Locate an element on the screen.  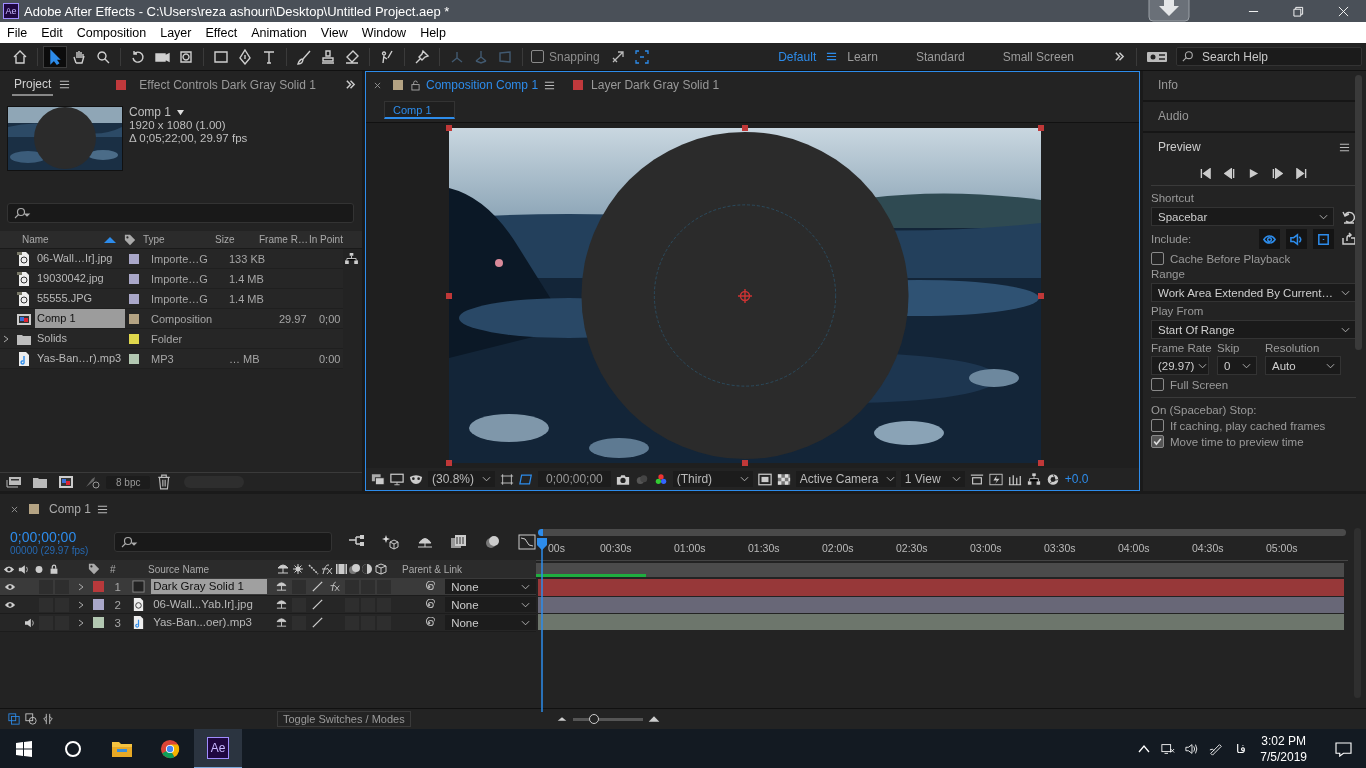
column-header: Name is located at coordinates (52, 239).